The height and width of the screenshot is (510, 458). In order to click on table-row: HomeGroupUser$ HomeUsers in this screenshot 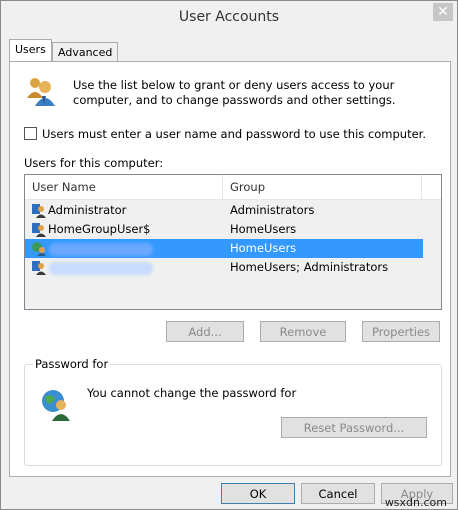, I will do `click(233, 229)`.